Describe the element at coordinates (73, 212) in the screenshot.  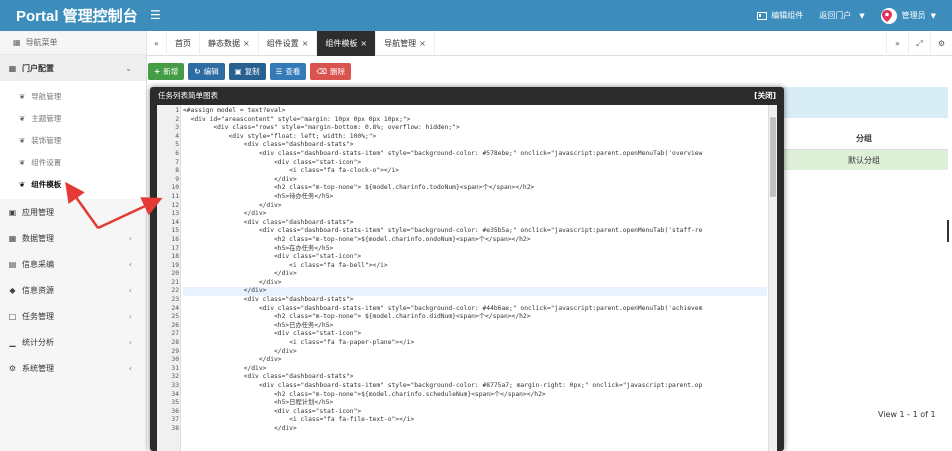
I see `sidebar-group-app: ▣ 应用管理 ‹` at that location.